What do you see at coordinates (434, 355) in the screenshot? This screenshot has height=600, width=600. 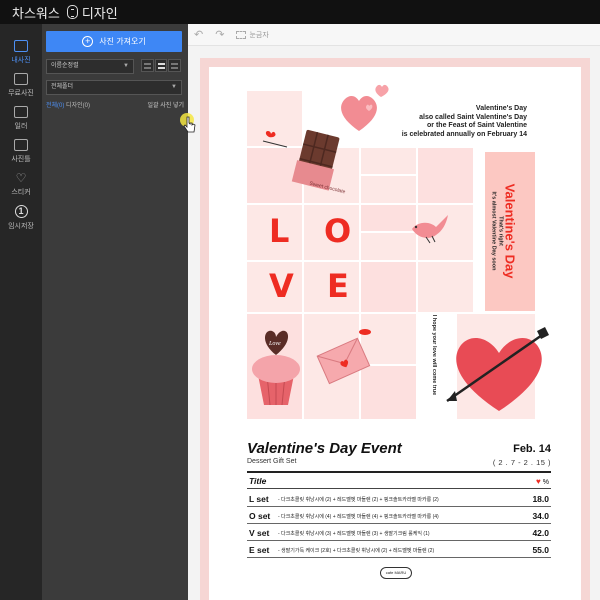 I see `hope-text: I hope your love will come true` at bounding box center [434, 355].